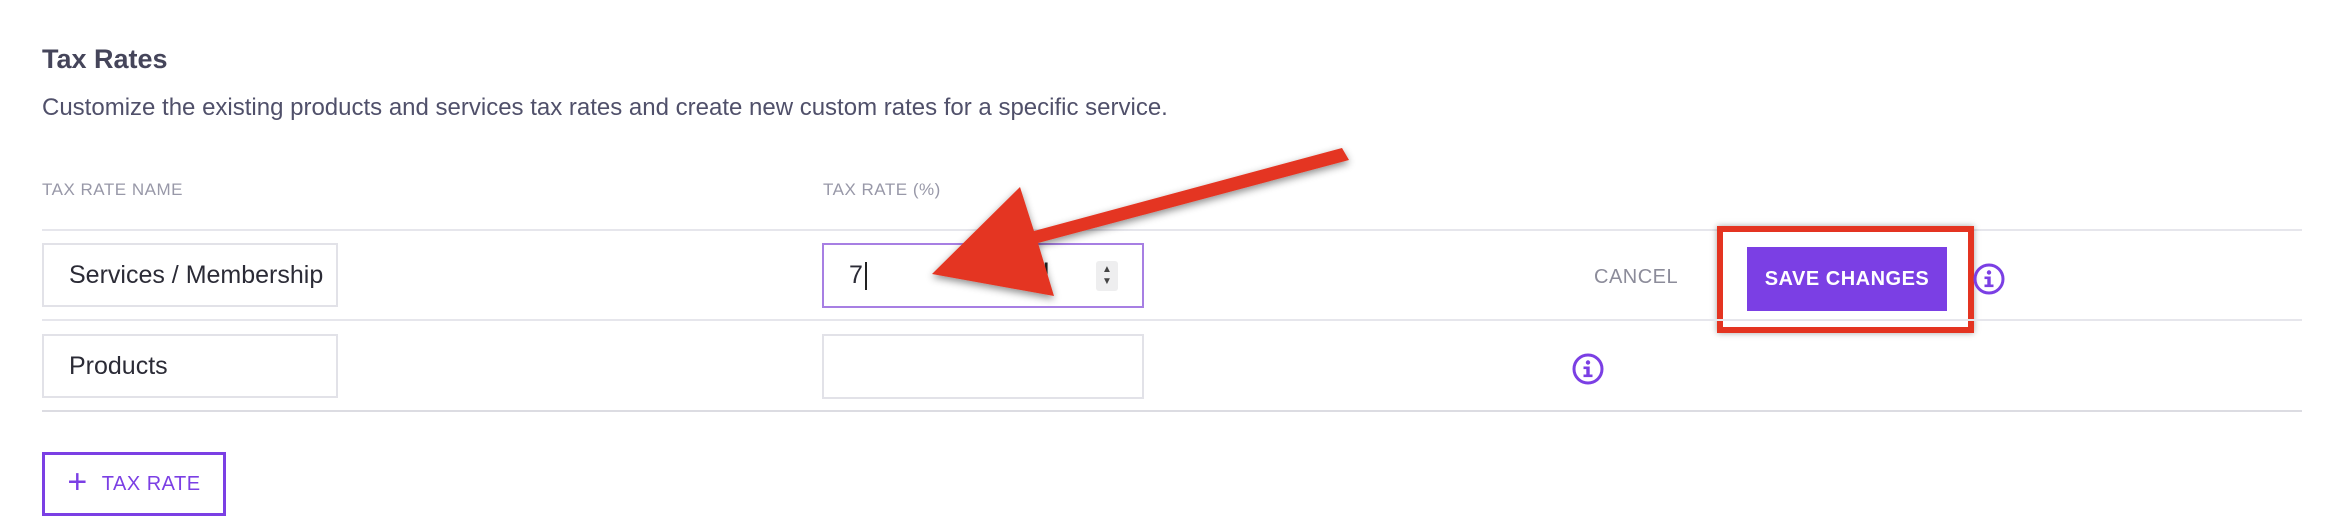 Image resolution: width=2344 pixels, height=526 pixels. What do you see at coordinates (1107, 270) in the screenshot?
I see `spinner-up-icon: ▲` at bounding box center [1107, 270].